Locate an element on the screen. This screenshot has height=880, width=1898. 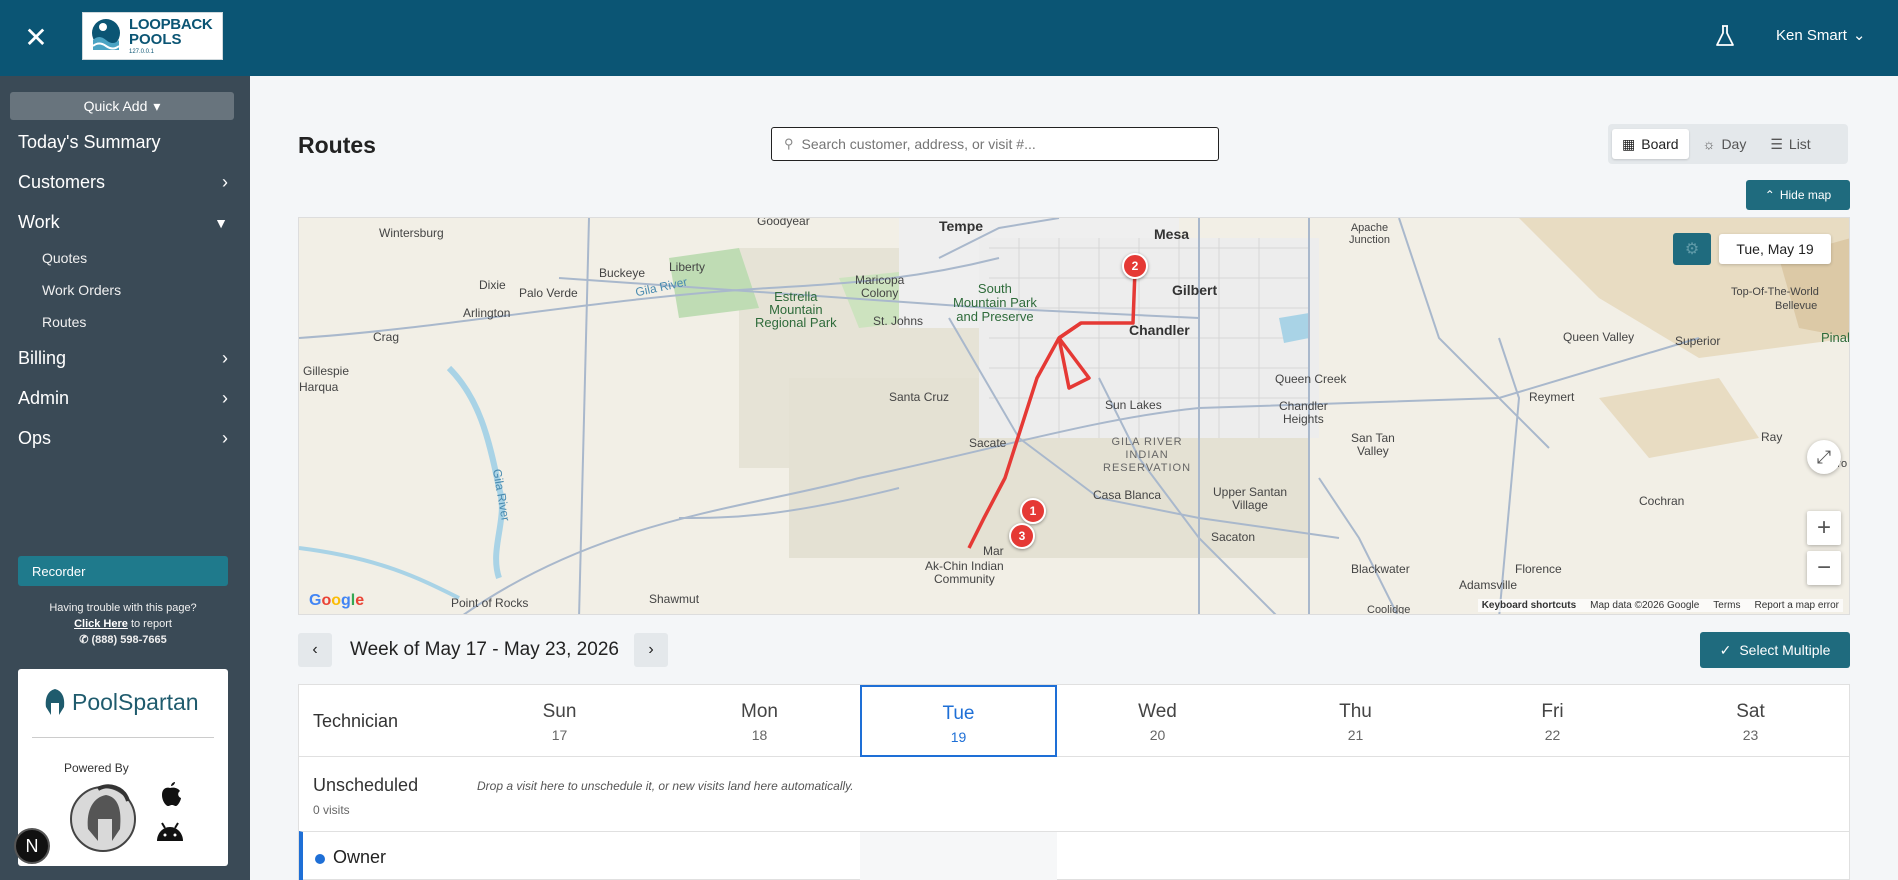
quick-add-button: Quick Add ▾ is located at coordinates (122, 106).